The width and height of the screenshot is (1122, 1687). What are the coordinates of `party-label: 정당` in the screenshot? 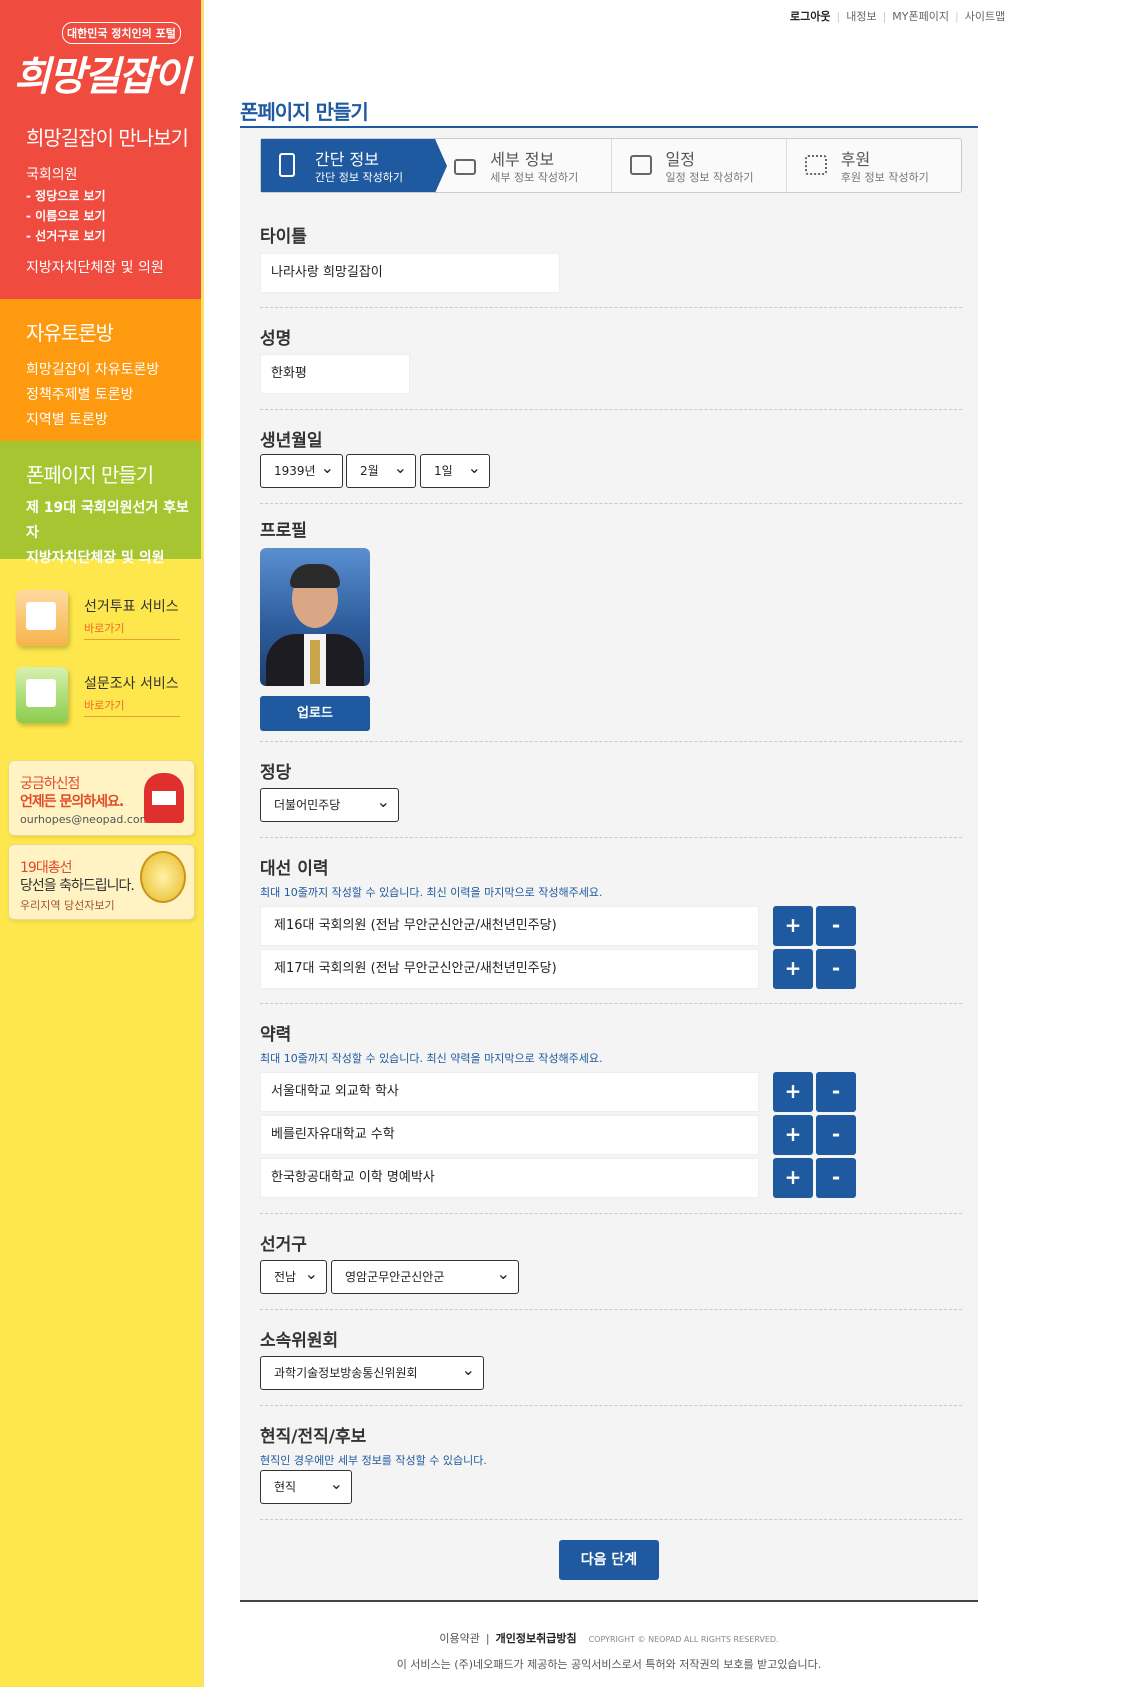 It's located at (276, 773).